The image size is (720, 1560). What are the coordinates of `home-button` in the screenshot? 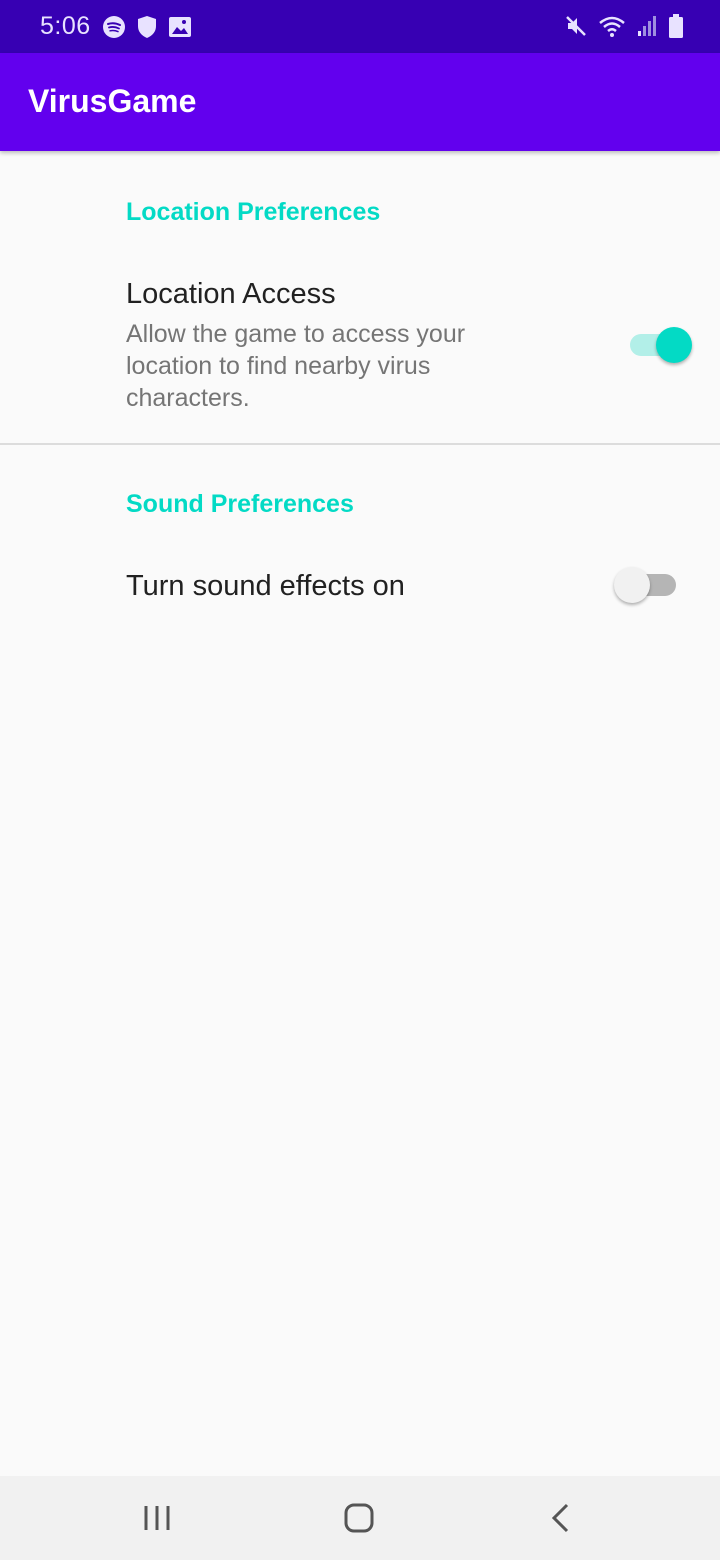 It's located at (359, 1518).